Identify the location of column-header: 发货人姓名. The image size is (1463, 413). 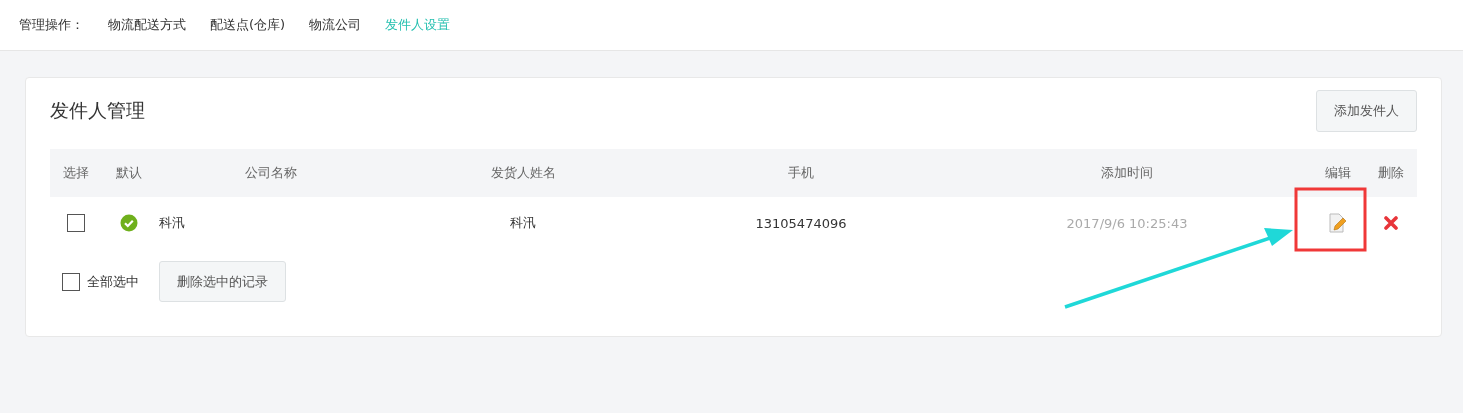
(523, 173).